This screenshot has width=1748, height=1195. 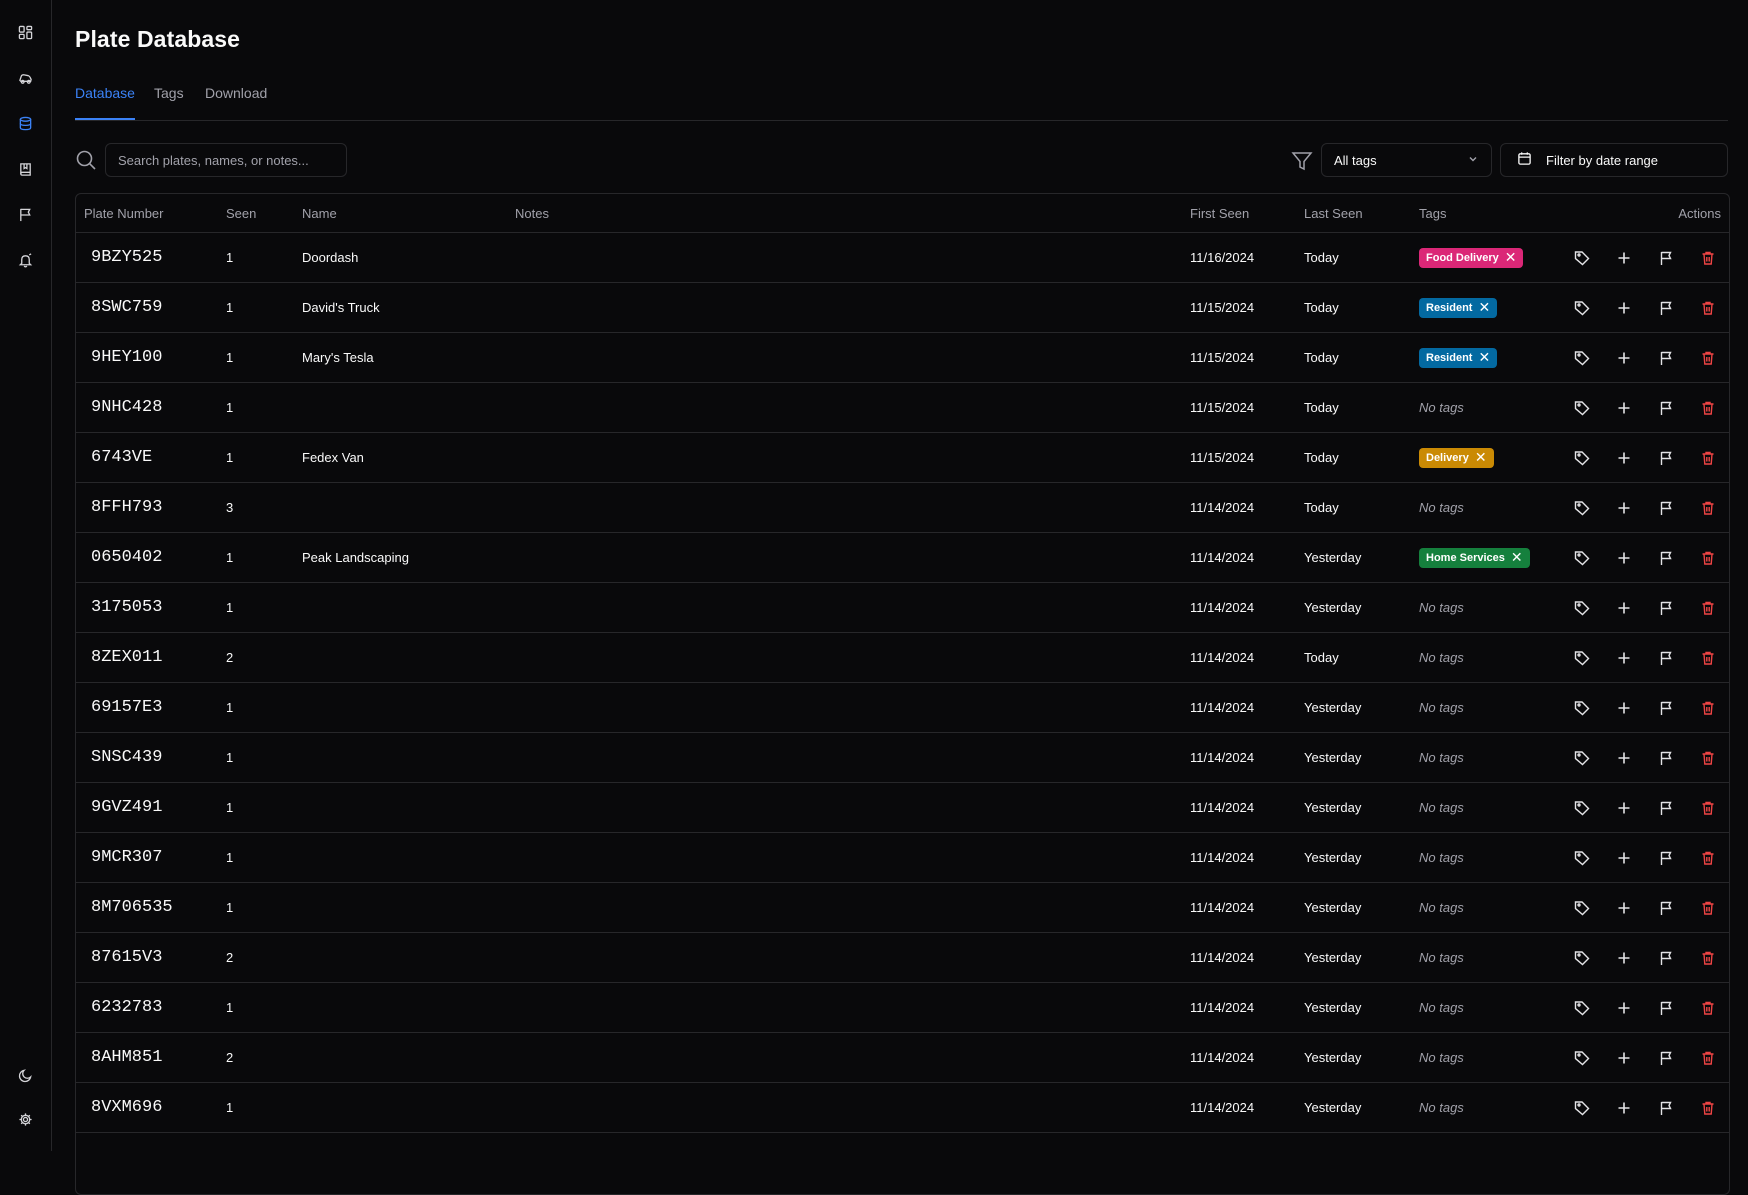 I want to click on column-header-name: Name, so click(x=400, y=213).